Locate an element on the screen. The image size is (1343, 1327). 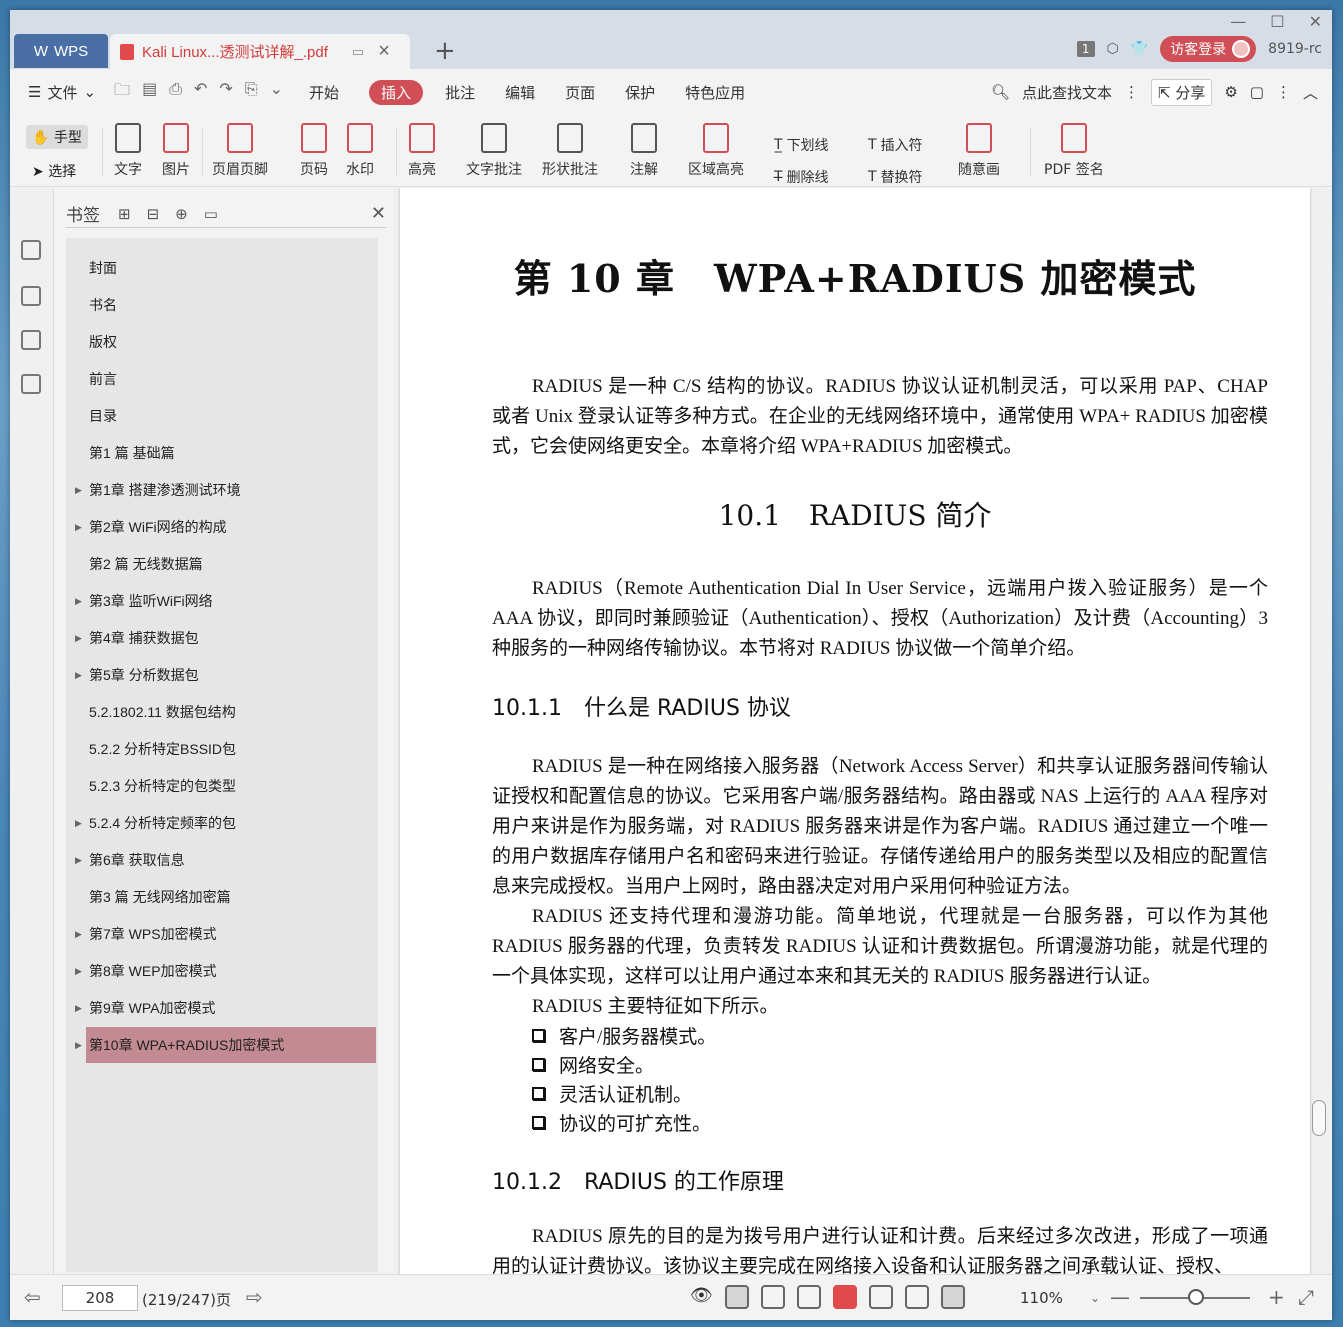
bookmark-item: 5.2.2 分析特定BSSID包 is located at coordinates (222, 749).